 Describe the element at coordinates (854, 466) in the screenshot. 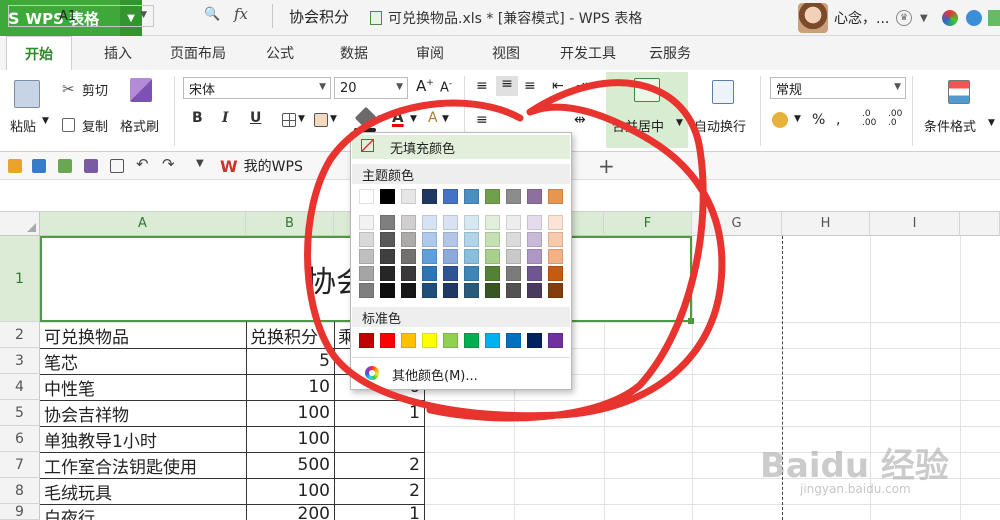

I see `baidu-watermark-logo: Baidu 经验` at that location.